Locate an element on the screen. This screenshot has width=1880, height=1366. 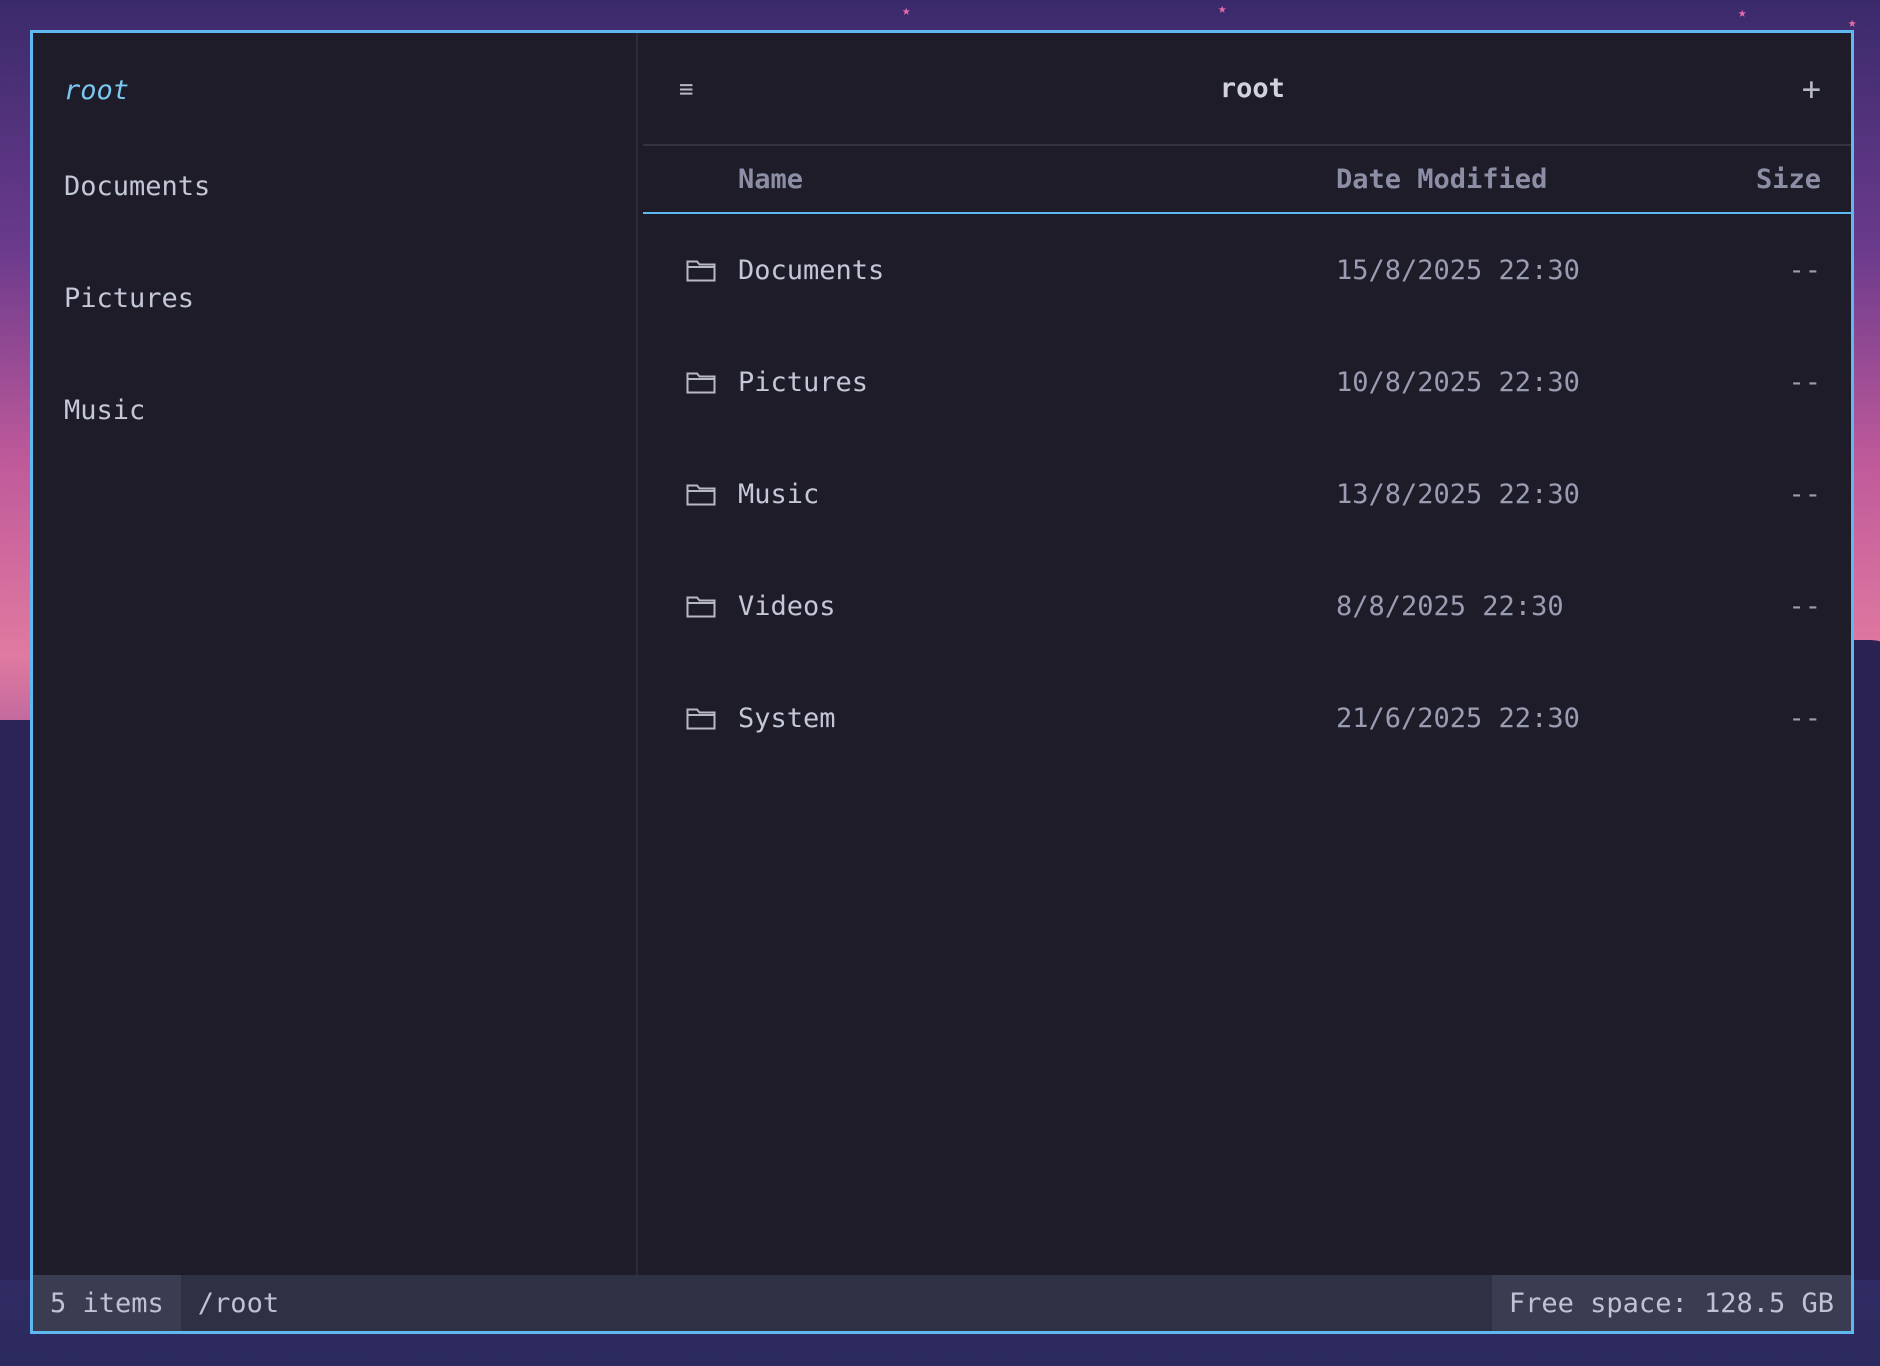
sidebar-title: root is located at coordinates (334, 123).